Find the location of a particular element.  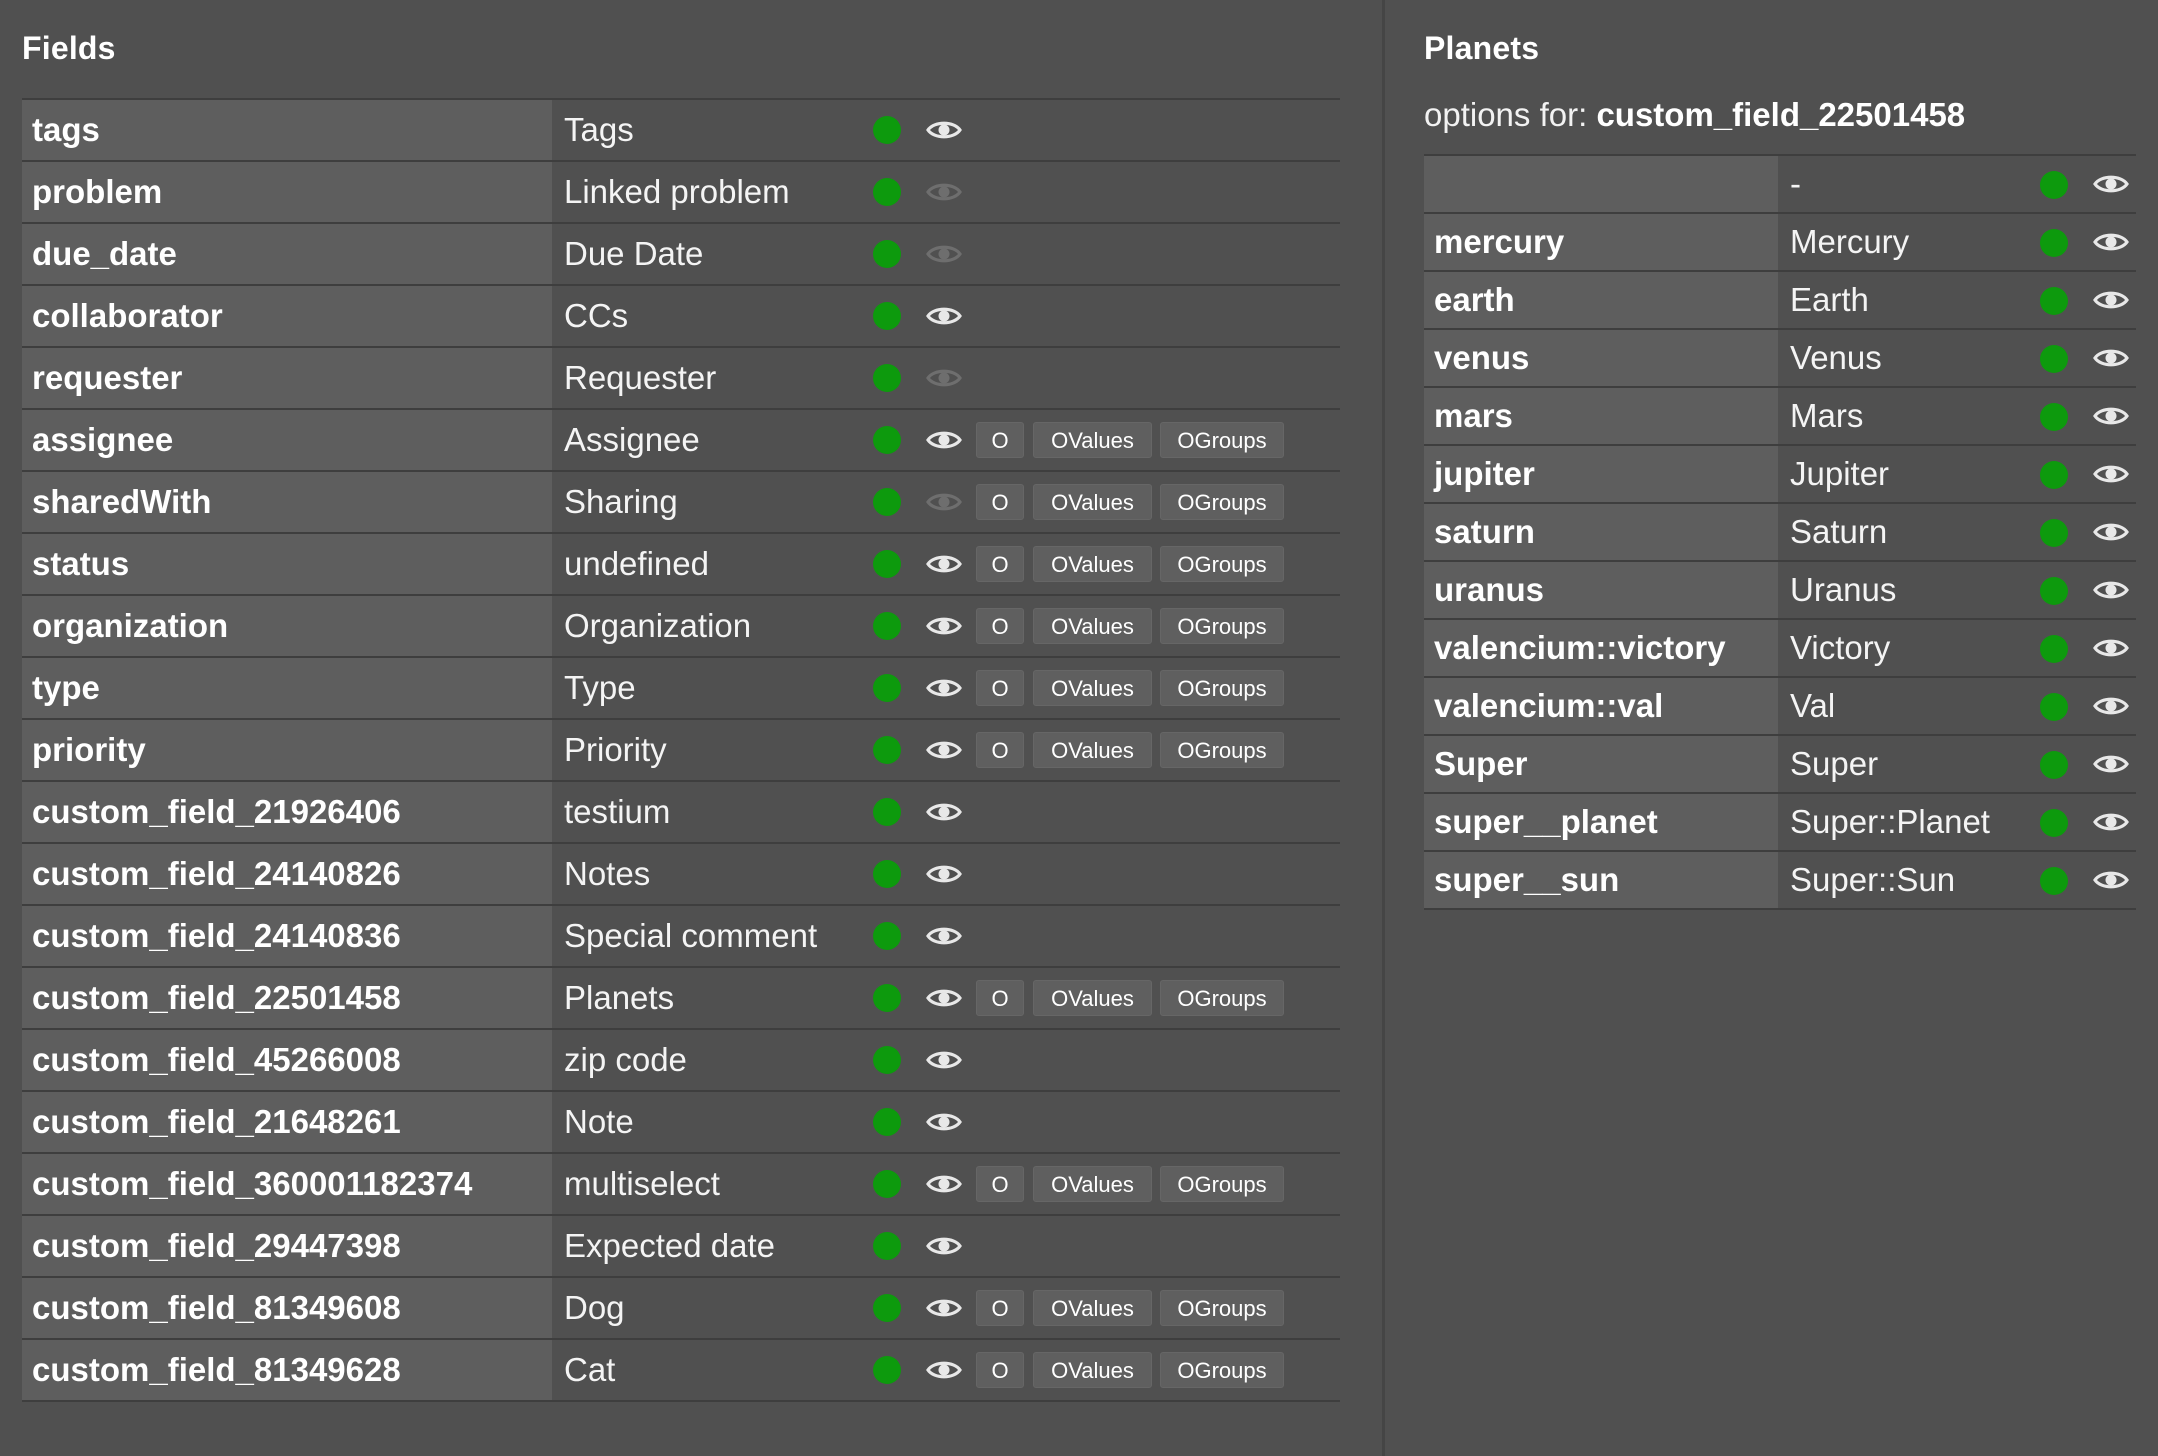

option-row: uranus Uranus is located at coordinates (1780, 591).